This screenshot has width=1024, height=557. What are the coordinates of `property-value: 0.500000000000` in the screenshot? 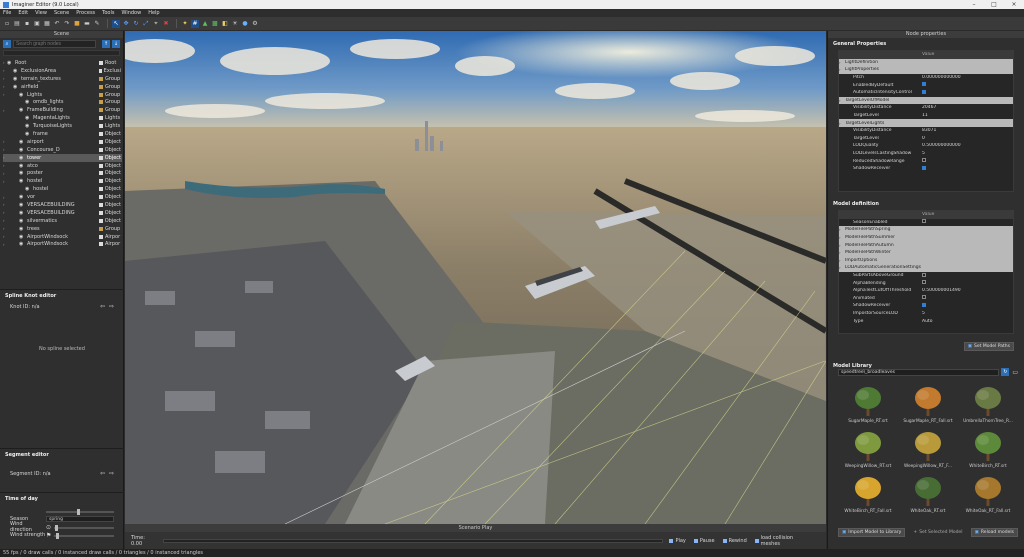 It's located at (967, 145).